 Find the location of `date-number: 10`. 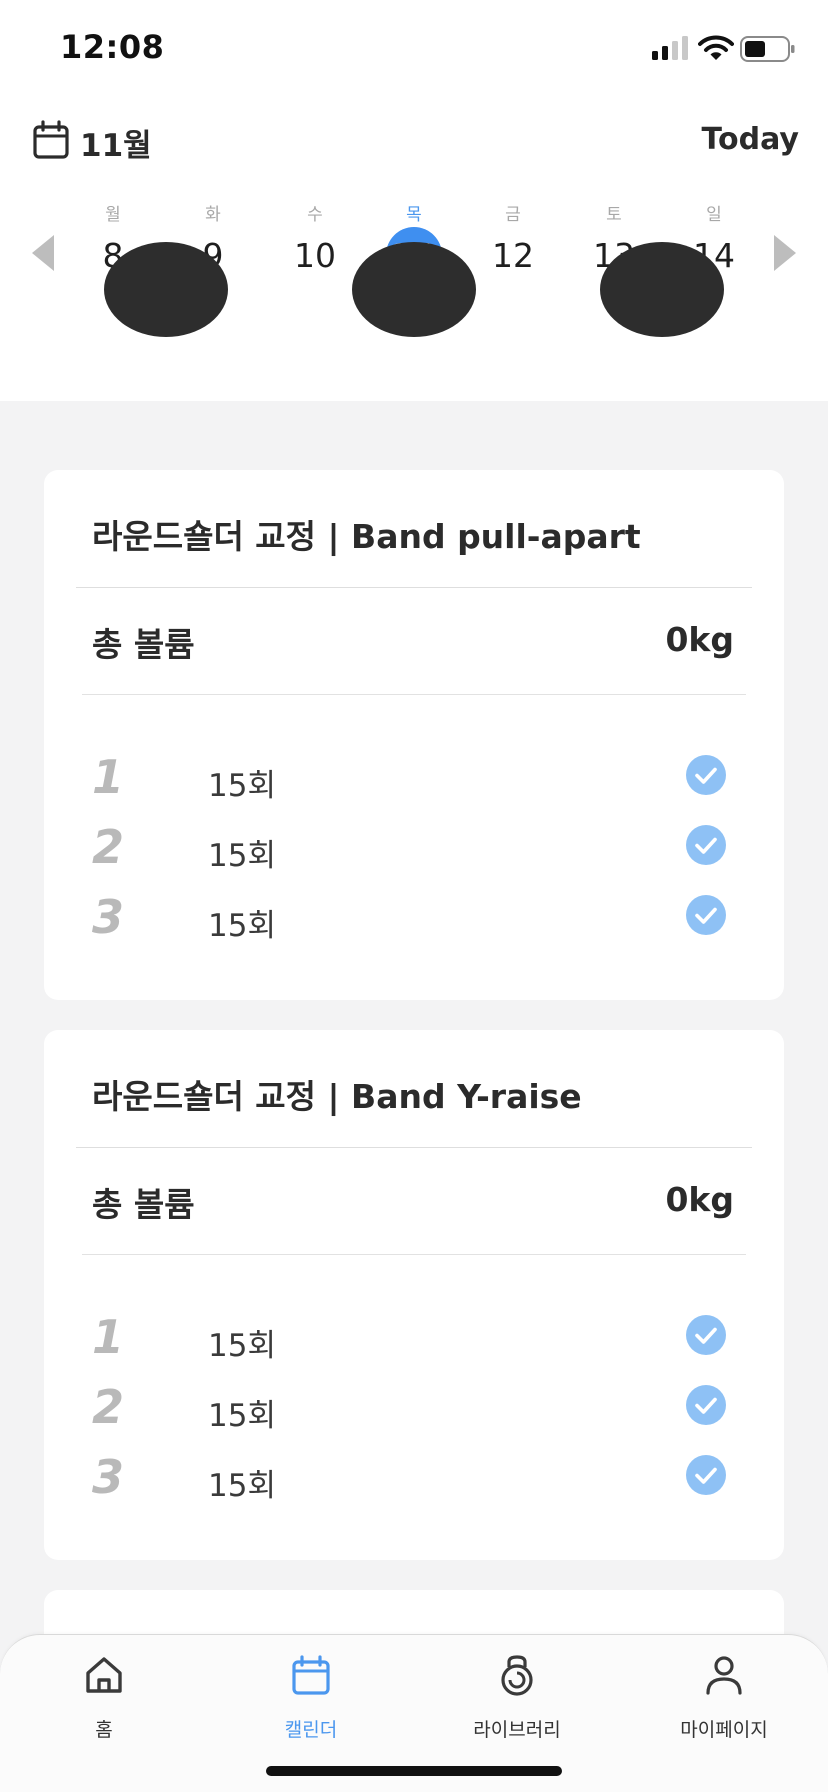

date-number: 10 is located at coordinates (315, 255).